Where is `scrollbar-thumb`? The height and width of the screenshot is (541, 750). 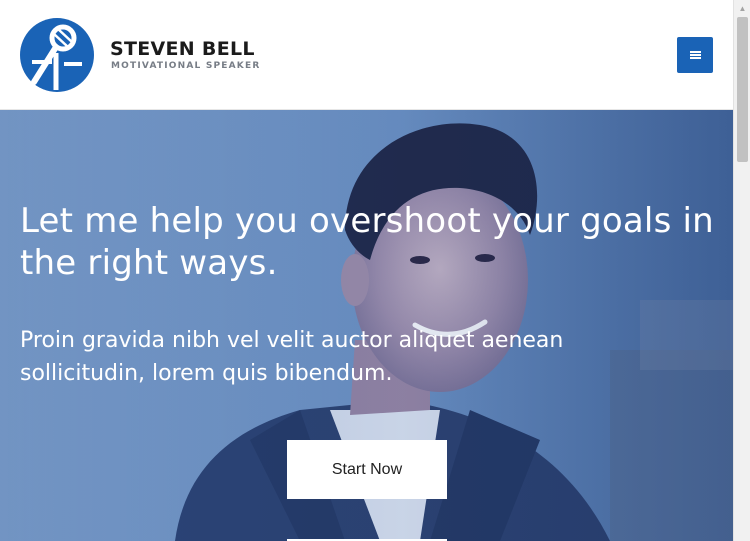 scrollbar-thumb is located at coordinates (742, 89).